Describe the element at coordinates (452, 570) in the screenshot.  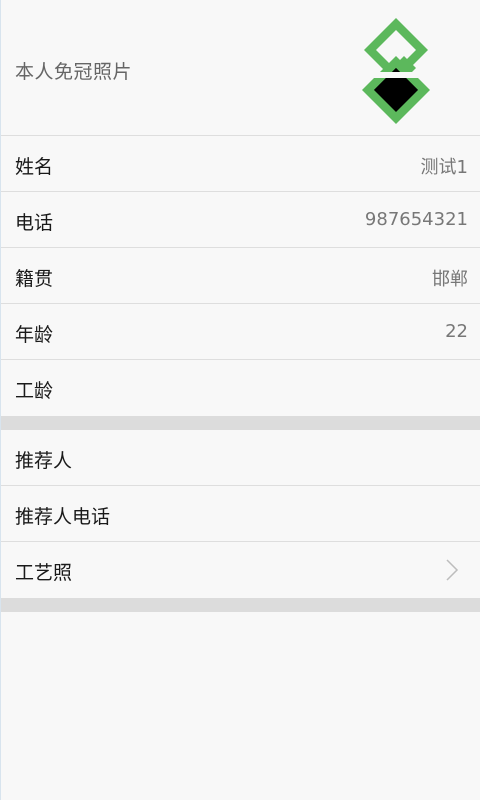
I see `chevron-right-icon` at that location.